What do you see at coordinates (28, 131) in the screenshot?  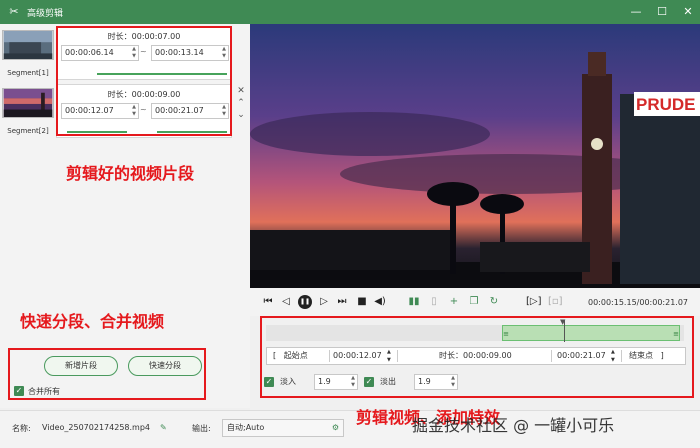 I see `segment-label: Segment[2]` at bounding box center [28, 131].